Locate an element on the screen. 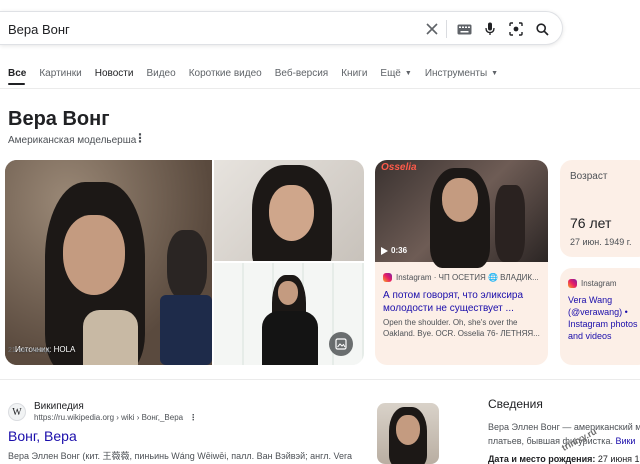 This screenshot has width=640, height=464. video-thumbnail: Osselia 0:36 is located at coordinates (461, 214).